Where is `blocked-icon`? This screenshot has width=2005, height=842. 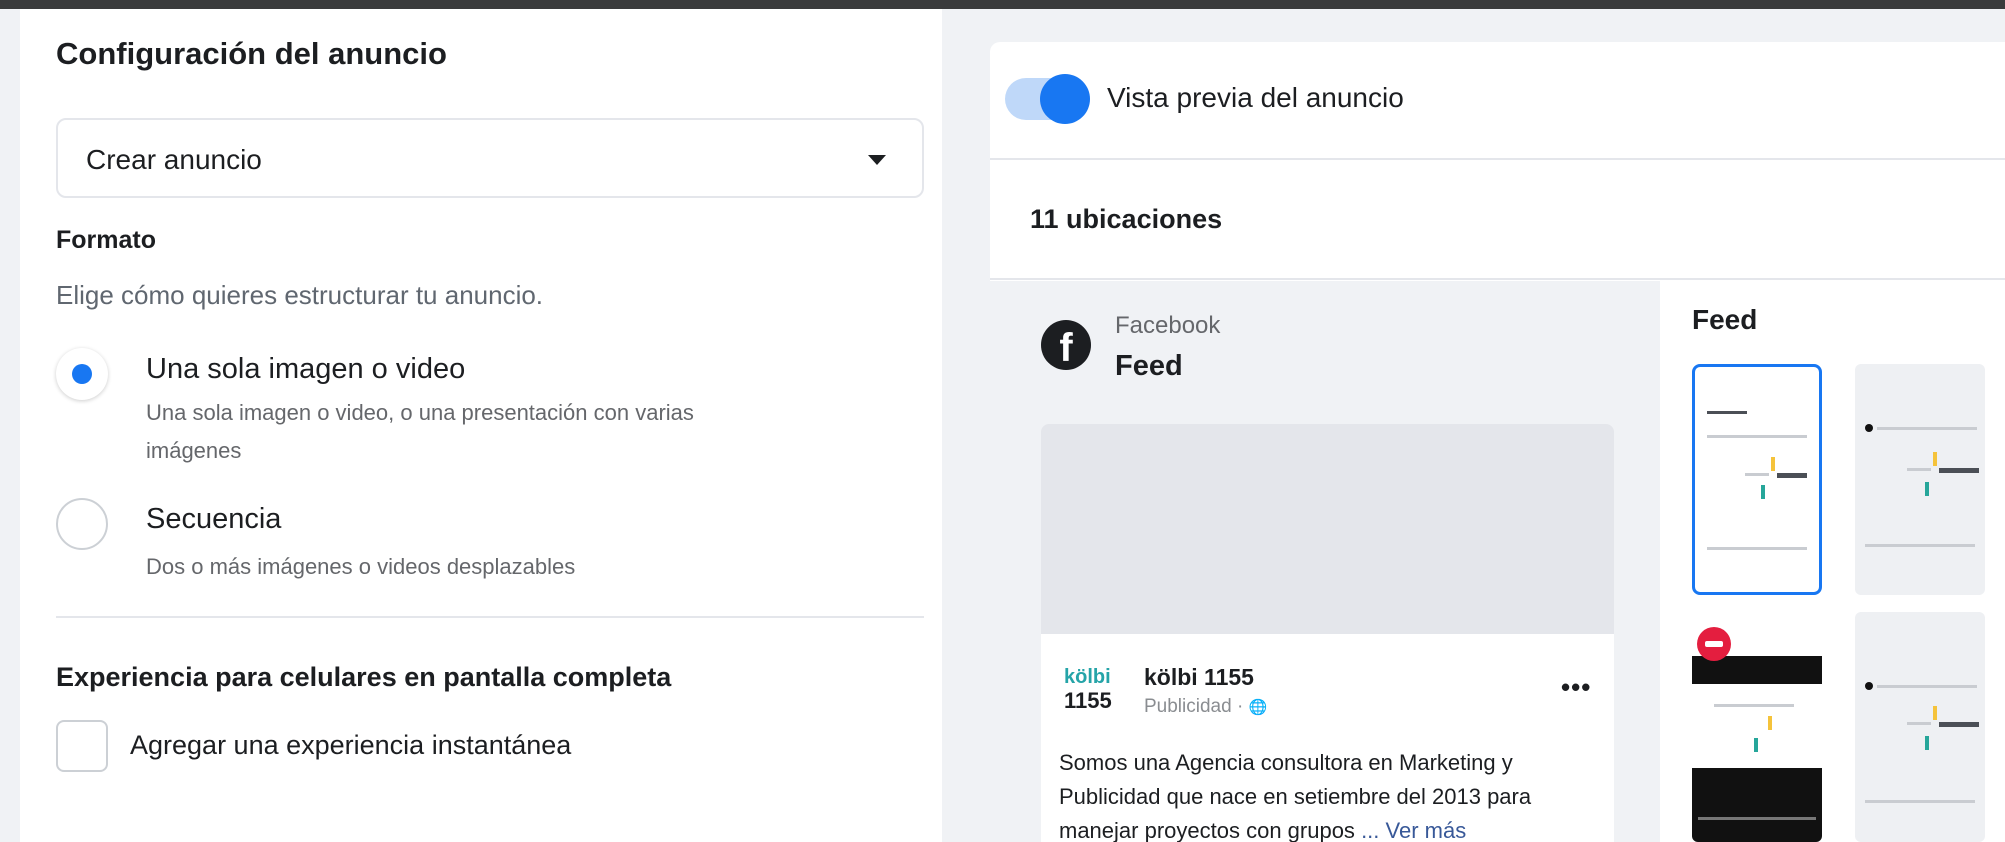 blocked-icon is located at coordinates (1714, 644).